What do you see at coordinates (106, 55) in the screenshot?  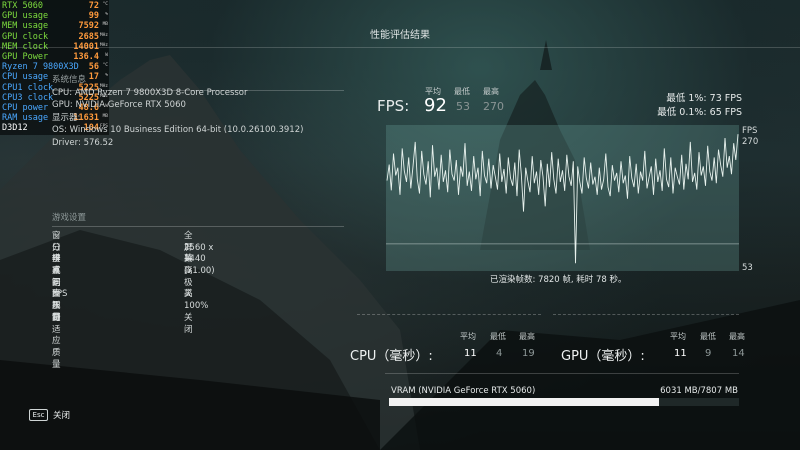 I see `hud-unit: W` at bounding box center [106, 55].